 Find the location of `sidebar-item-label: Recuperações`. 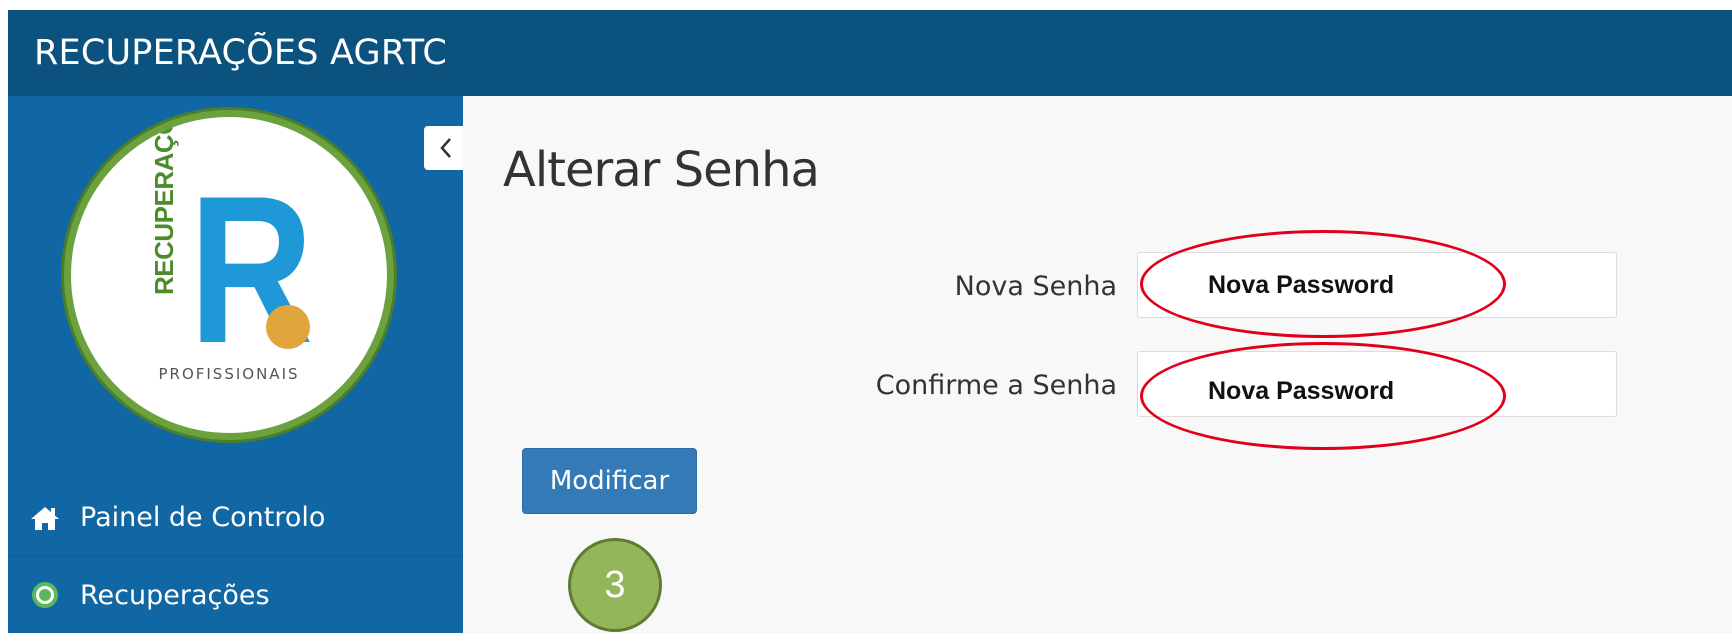

sidebar-item-label: Recuperações is located at coordinates (175, 595).